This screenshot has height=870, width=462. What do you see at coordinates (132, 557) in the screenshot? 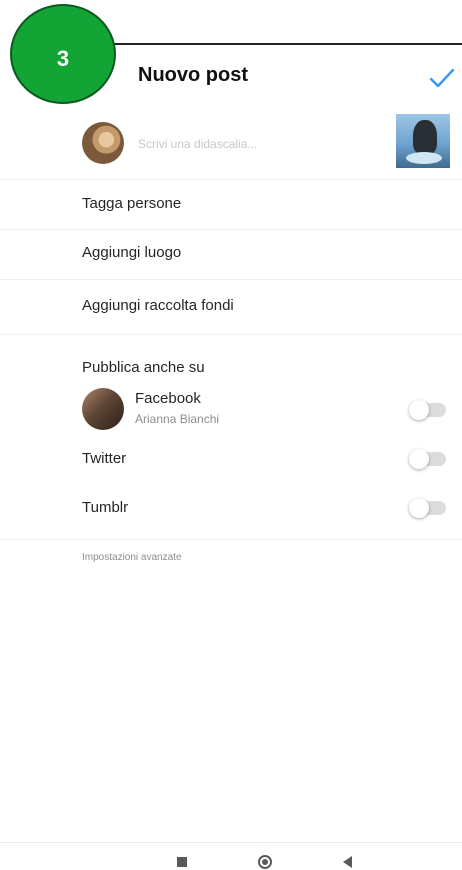
I see `advanced-settings-link: Impostazioni avanzate` at bounding box center [132, 557].